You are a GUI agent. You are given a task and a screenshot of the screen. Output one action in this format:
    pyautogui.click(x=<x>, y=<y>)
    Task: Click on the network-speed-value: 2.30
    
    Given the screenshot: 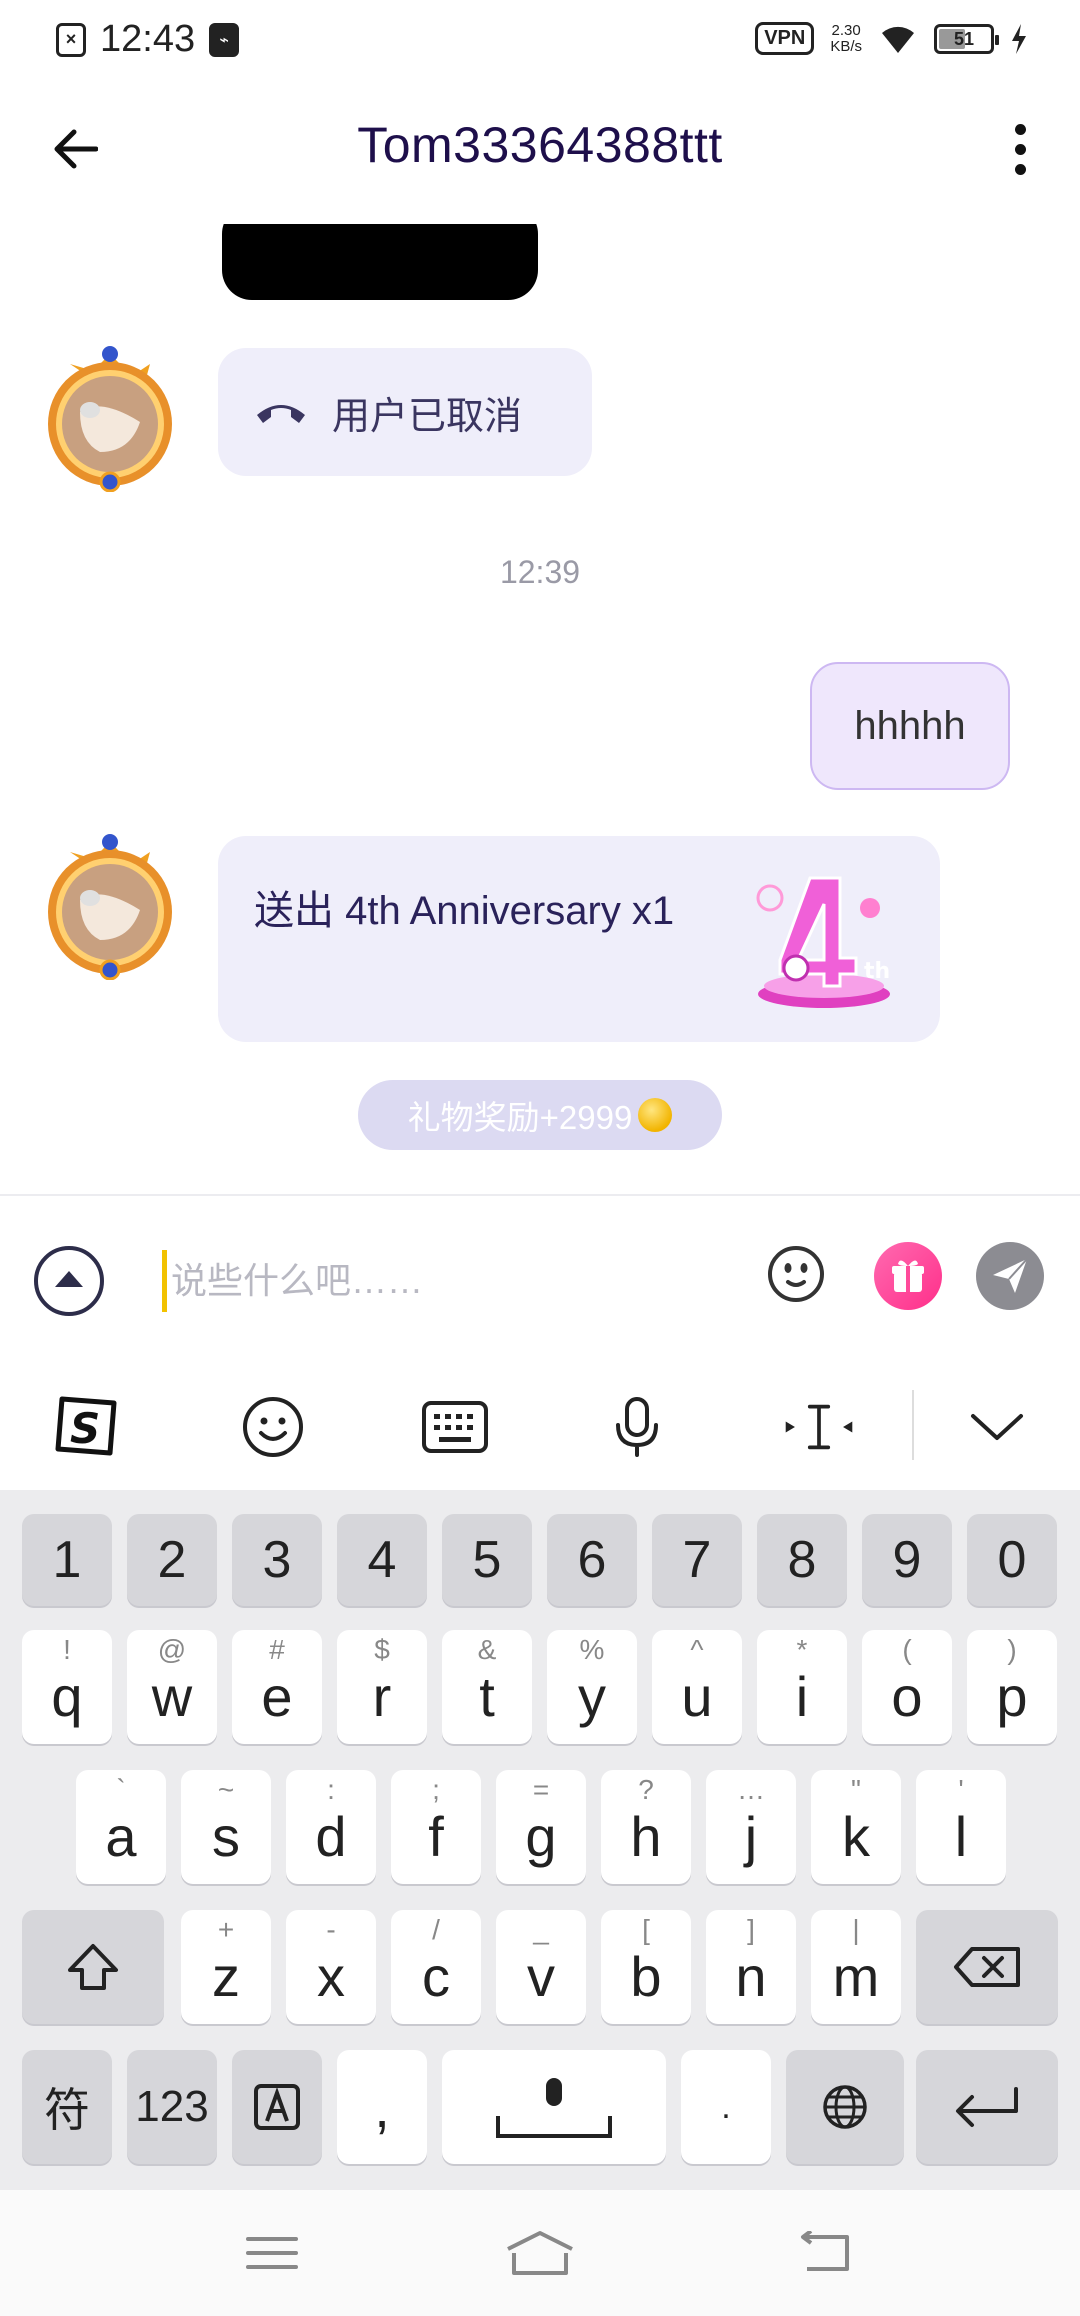 What is the action you would take?
    pyautogui.click(x=846, y=30)
    